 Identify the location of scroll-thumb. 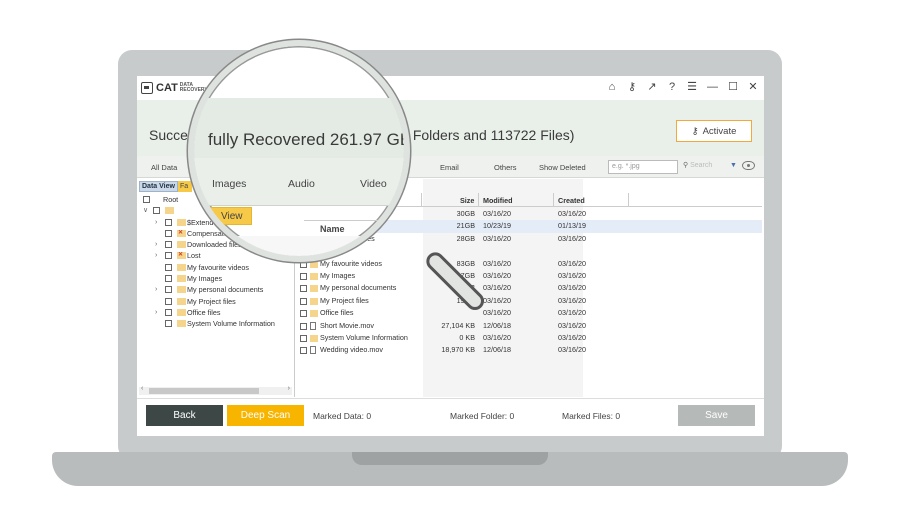
(204, 391).